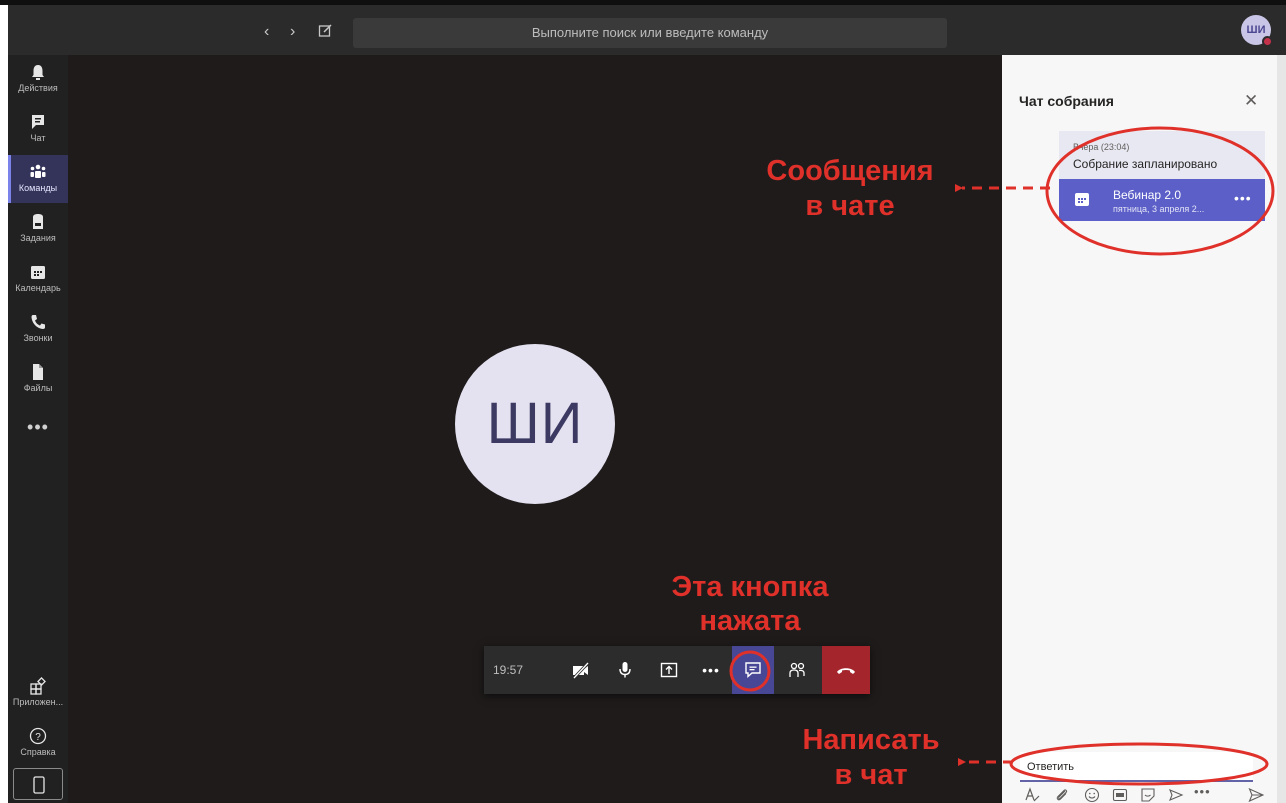 This screenshot has height=803, width=1286. I want to click on rail-item-label: Задания, so click(38, 238).